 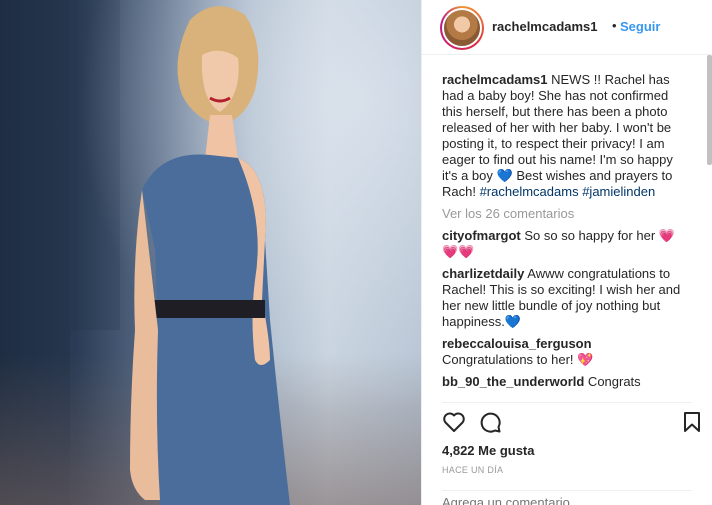 What do you see at coordinates (472, 470) in the screenshot?
I see `post-timestamp: HACE UN DÍA` at bounding box center [472, 470].